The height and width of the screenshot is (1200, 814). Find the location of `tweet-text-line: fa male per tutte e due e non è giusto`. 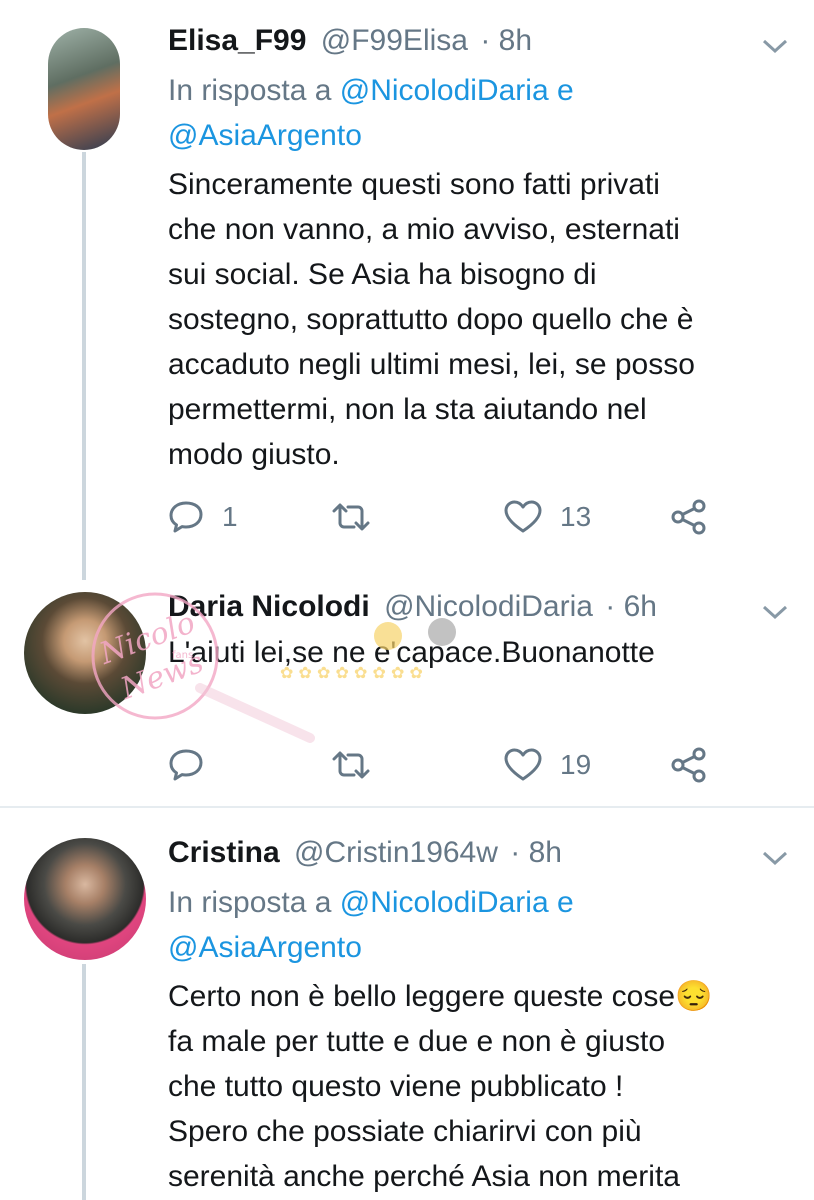

tweet-text-line: fa male per tutte e due e non è giusto is located at coordinates (417, 1041).